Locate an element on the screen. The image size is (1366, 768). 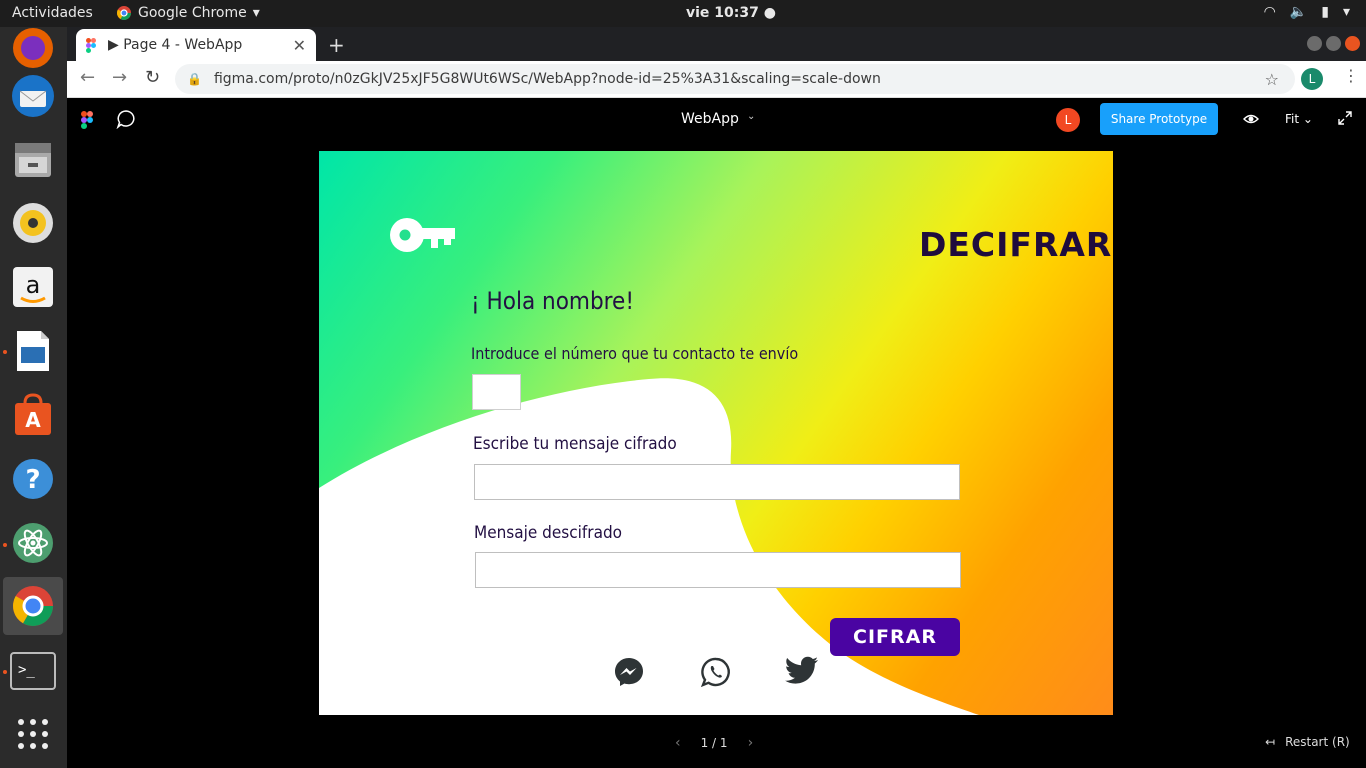
restart-arrow-icon: ↤ is located at coordinates (1270, 742).